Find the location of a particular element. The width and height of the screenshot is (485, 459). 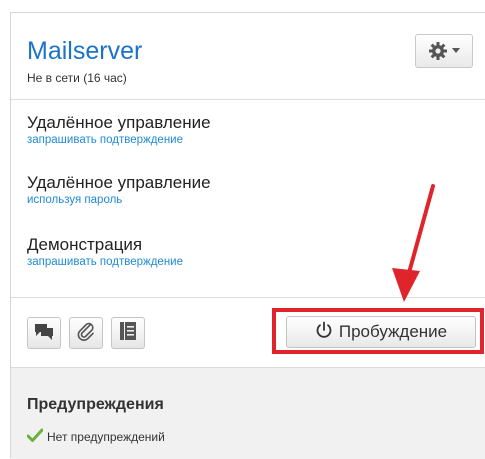

action-demonstration: Демонстрация запрашивать подтверждение is located at coordinates (105, 252).